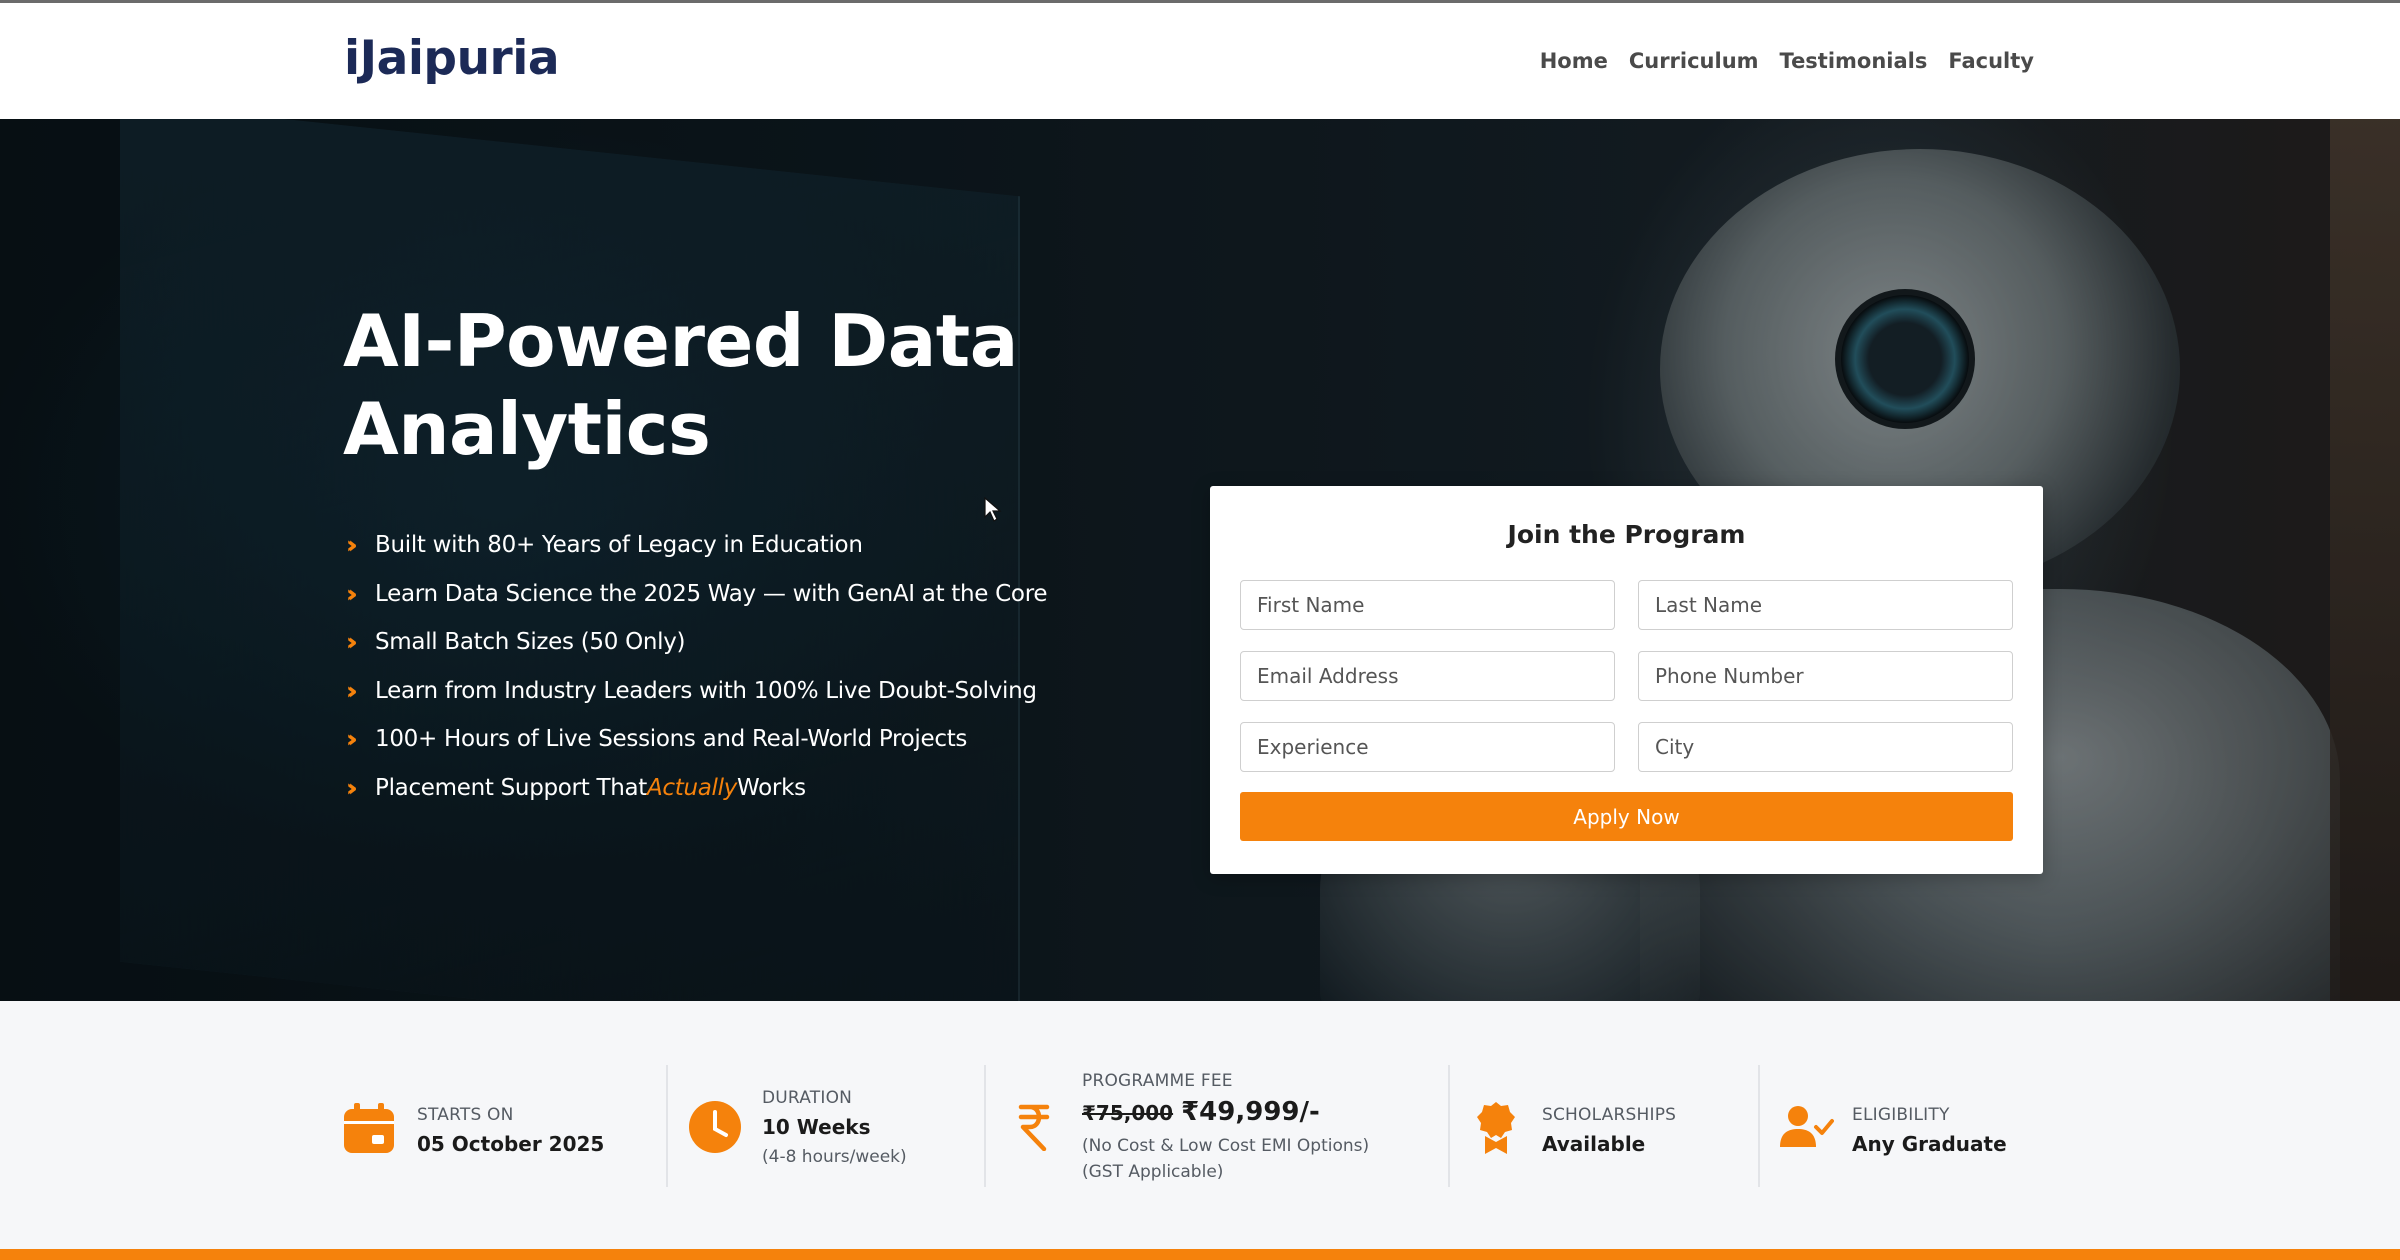 The width and height of the screenshot is (2400, 1260). What do you see at coordinates (1991, 61) in the screenshot?
I see `nav-faculty: Faculty` at bounding box center [1991, 61].